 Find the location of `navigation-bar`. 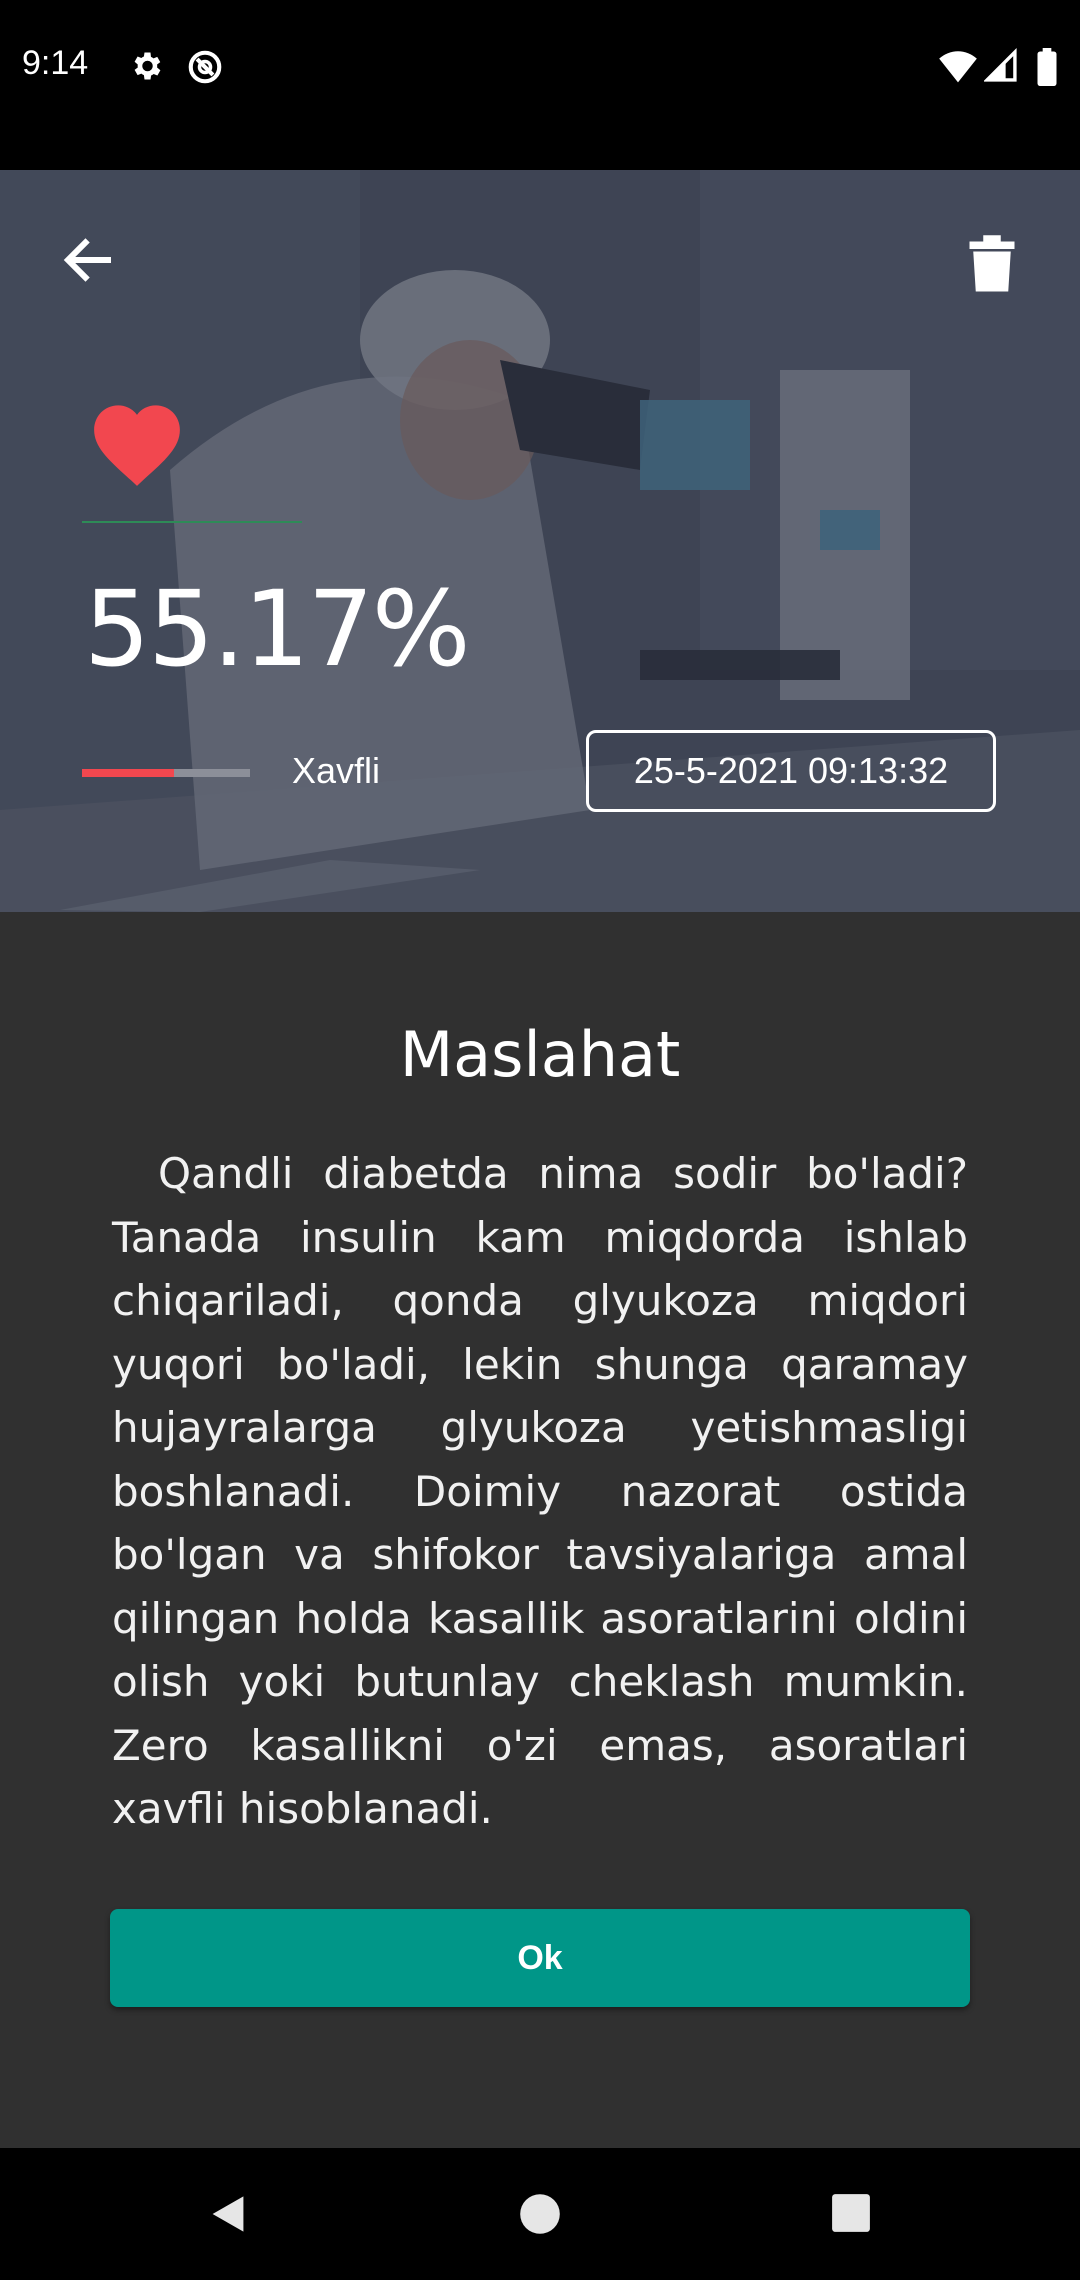

navigation-bar is located at coordinates (540, 2214).